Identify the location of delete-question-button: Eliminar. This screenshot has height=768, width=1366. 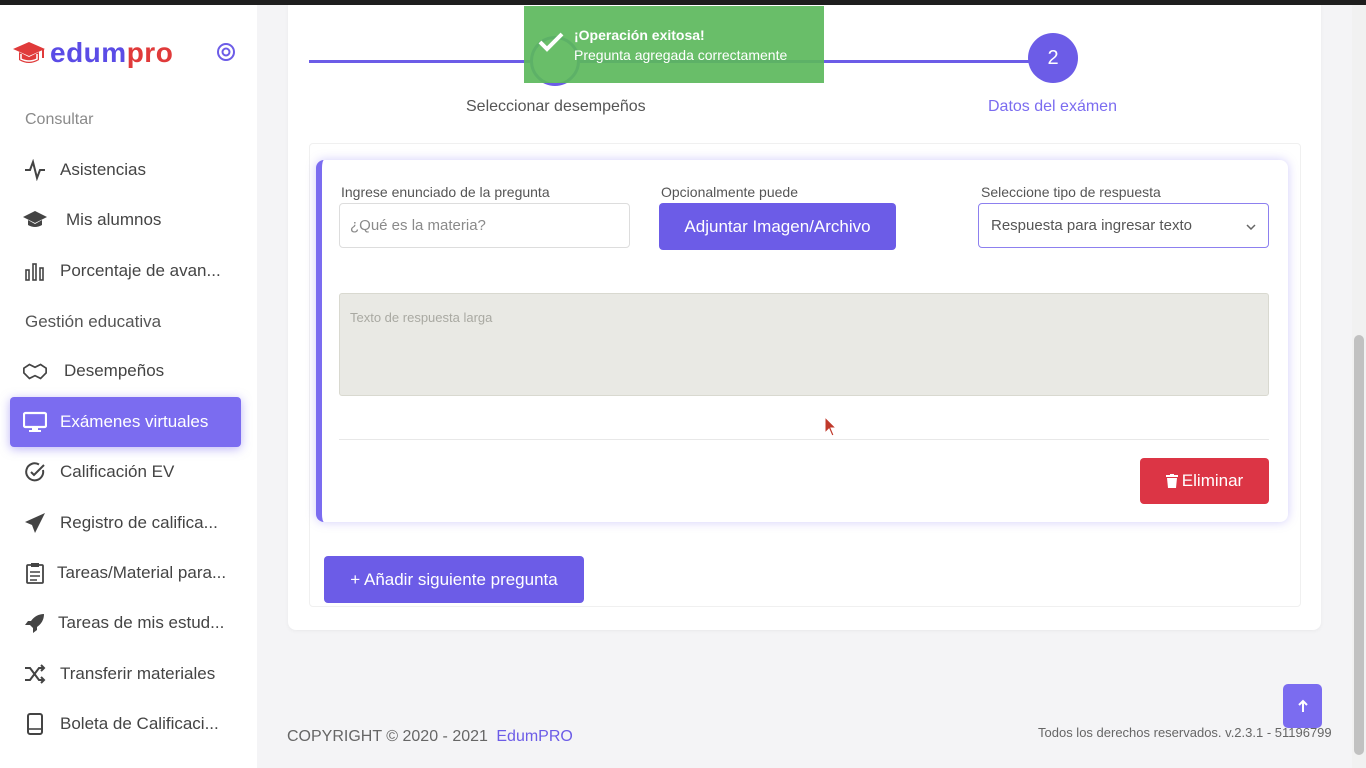
(1204, 481).